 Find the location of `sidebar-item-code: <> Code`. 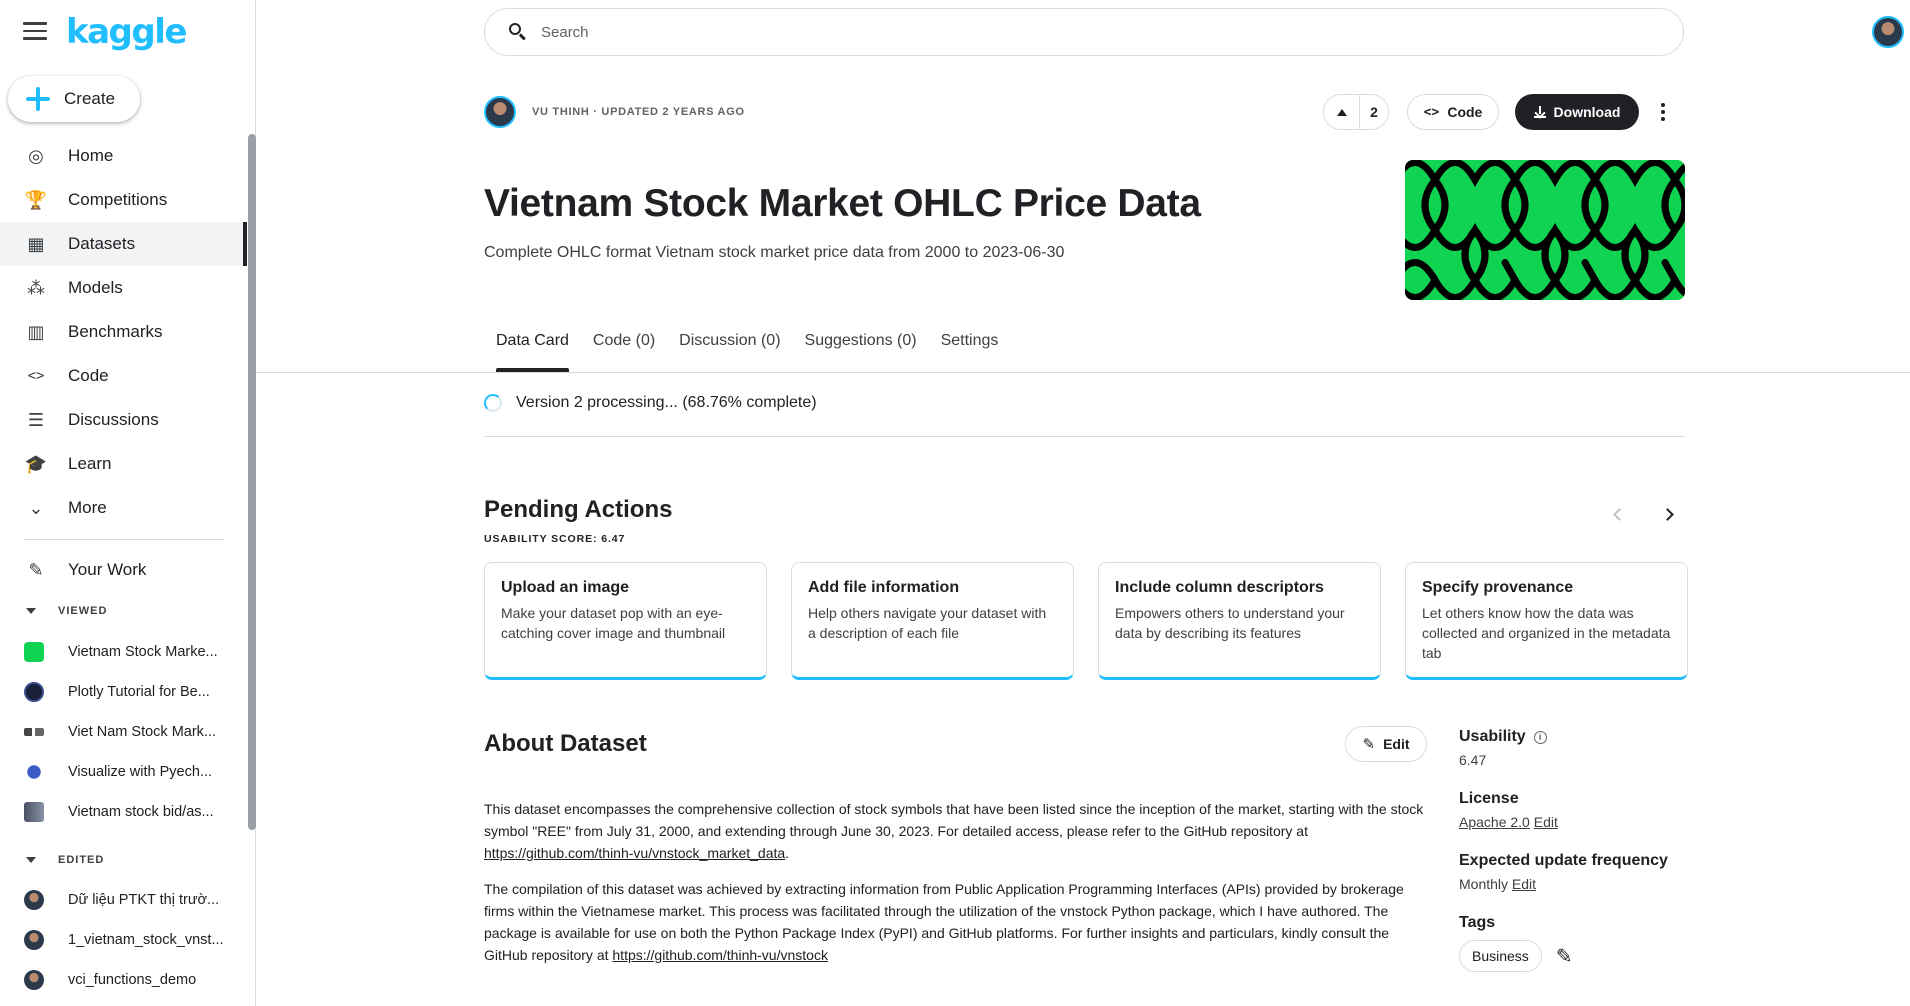

sidebar-item-code: <> Code is located at coordinates (123, 376).